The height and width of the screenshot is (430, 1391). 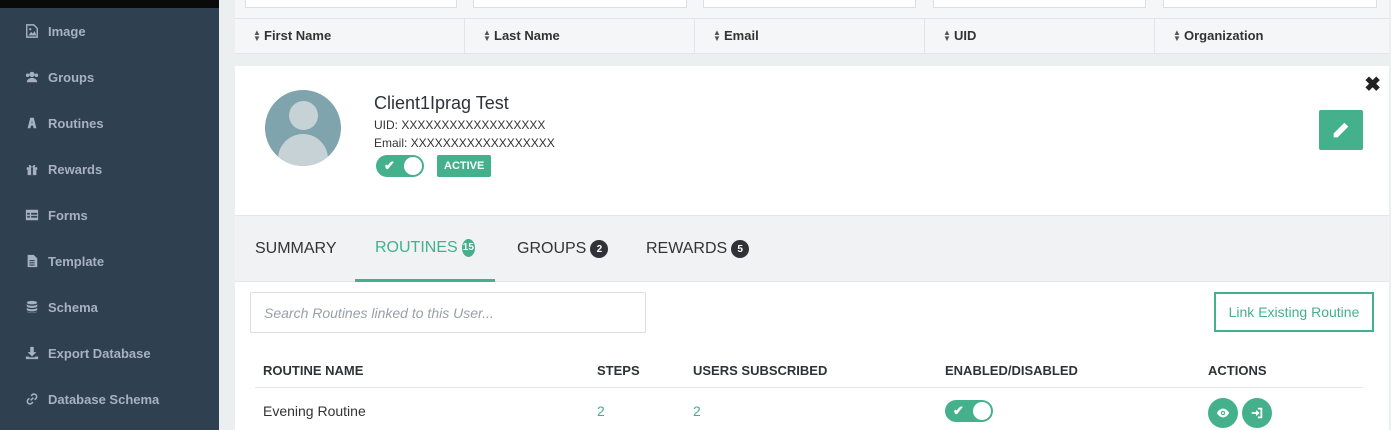 What do you see at coordinates (296, 249) in the screenshot?
I see `tab-summary: SUMMARY` at bounding box center [296, 249].